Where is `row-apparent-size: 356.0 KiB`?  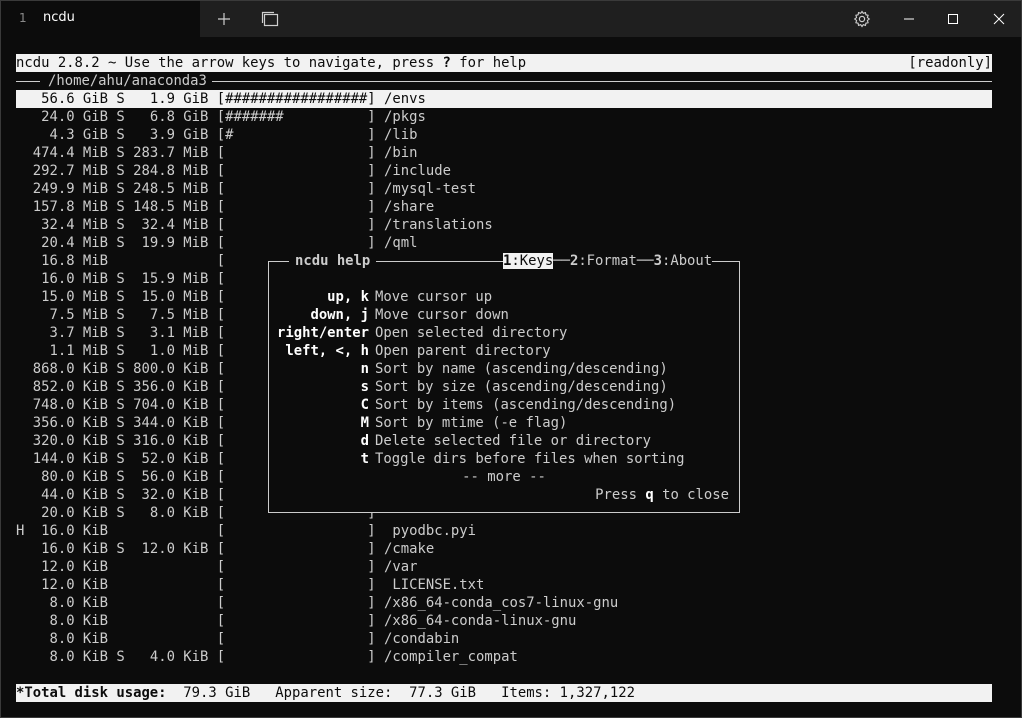
row-apparent-size: 356.0 KiB is located at coordinates (166, 387).